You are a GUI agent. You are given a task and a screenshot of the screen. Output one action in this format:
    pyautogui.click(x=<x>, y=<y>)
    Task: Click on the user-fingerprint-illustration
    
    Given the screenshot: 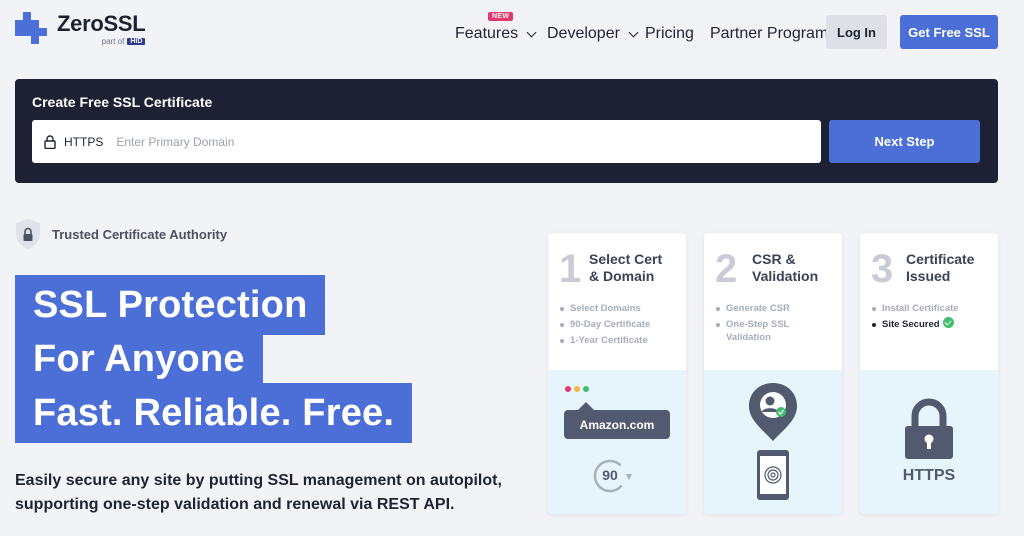 What is the action you would take?
    pyautogui.click(x=773, y=441)
    